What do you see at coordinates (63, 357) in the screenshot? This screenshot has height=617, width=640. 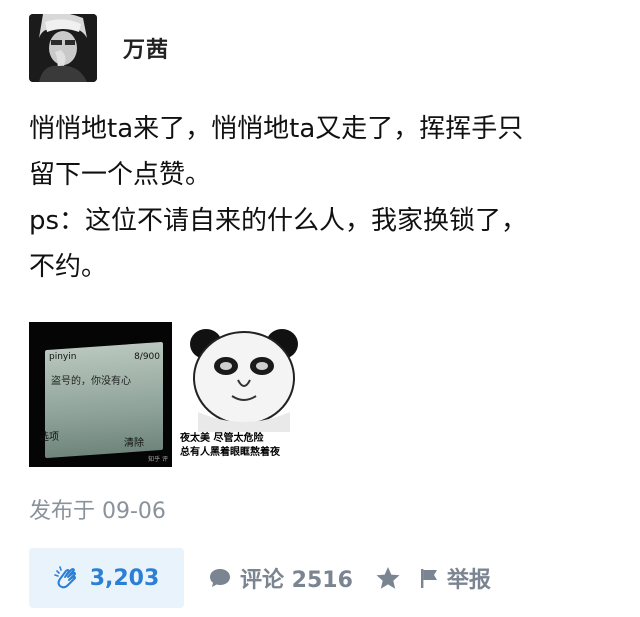 I see `phone-ime: pinyin` at bounding box center [63, 357].